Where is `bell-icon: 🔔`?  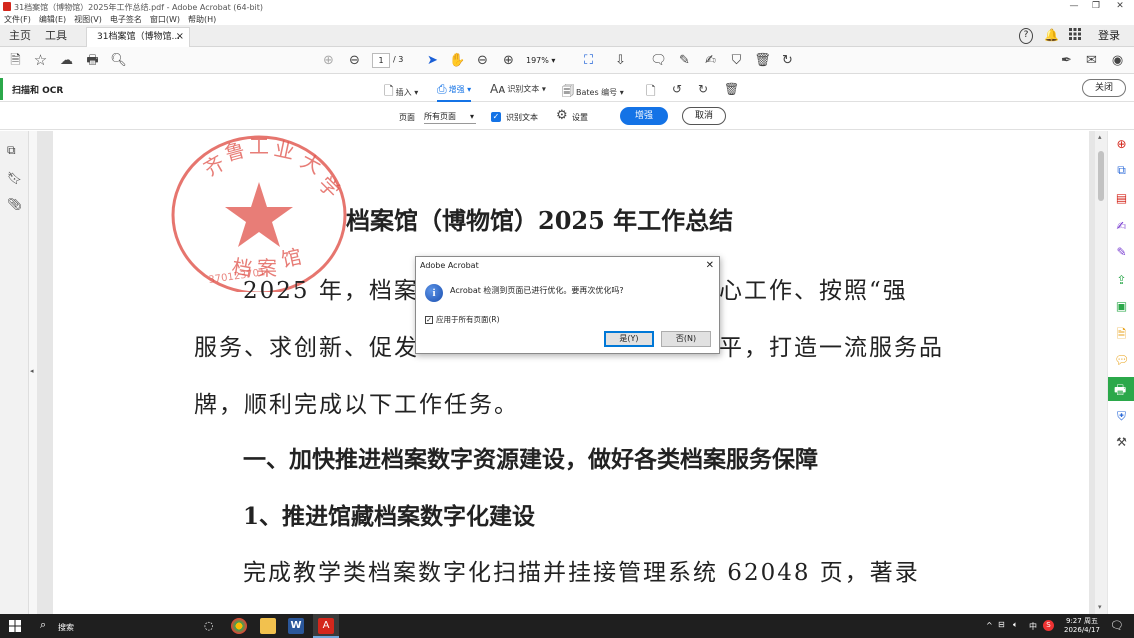 bell-icon: 🔔 is located at coordinates (1051, 36).